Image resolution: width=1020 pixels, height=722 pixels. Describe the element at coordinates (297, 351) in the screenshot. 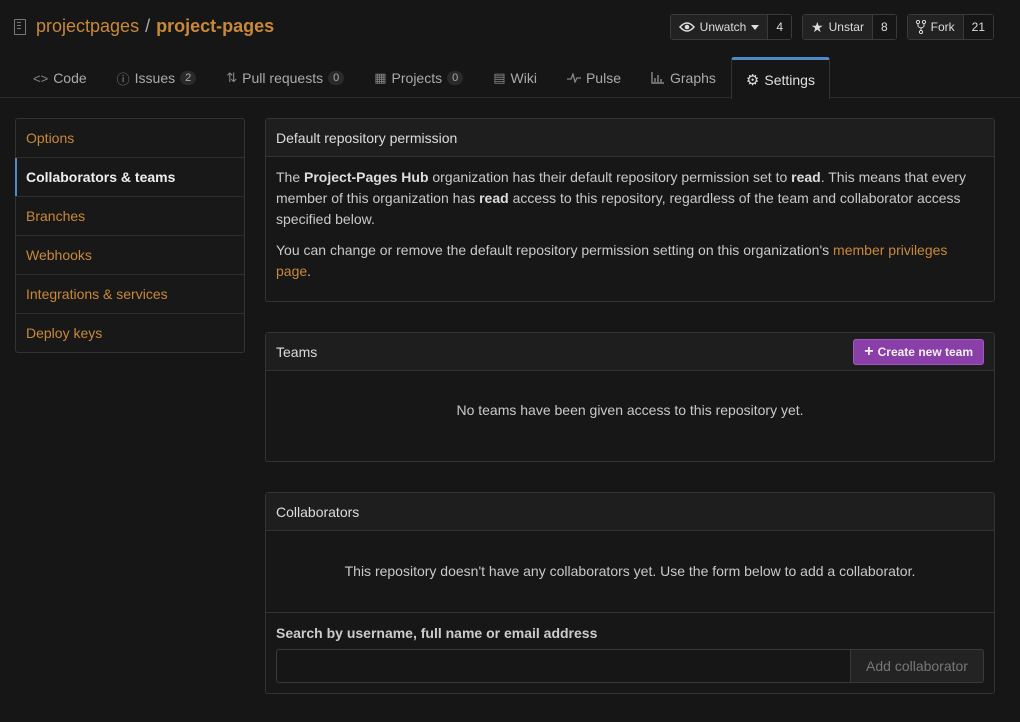

I see `teams-title: Teams` at that location.